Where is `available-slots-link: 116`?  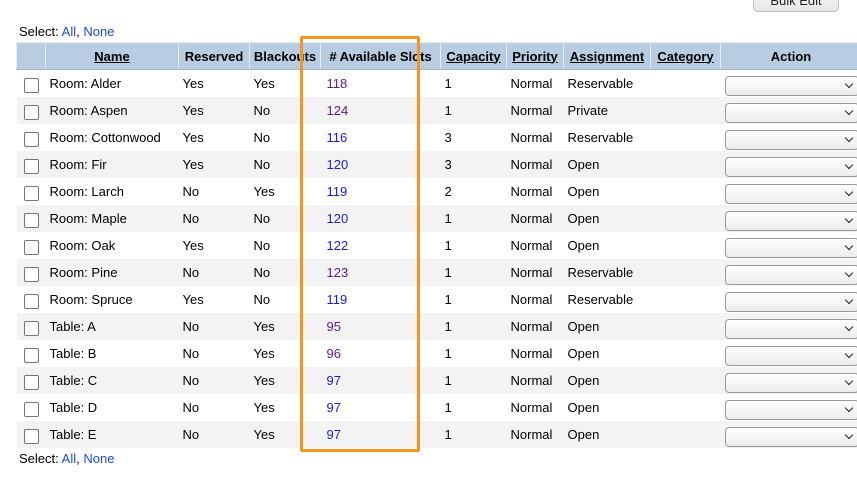
available-slots-link: 116 is located at coordinates (336, 137).